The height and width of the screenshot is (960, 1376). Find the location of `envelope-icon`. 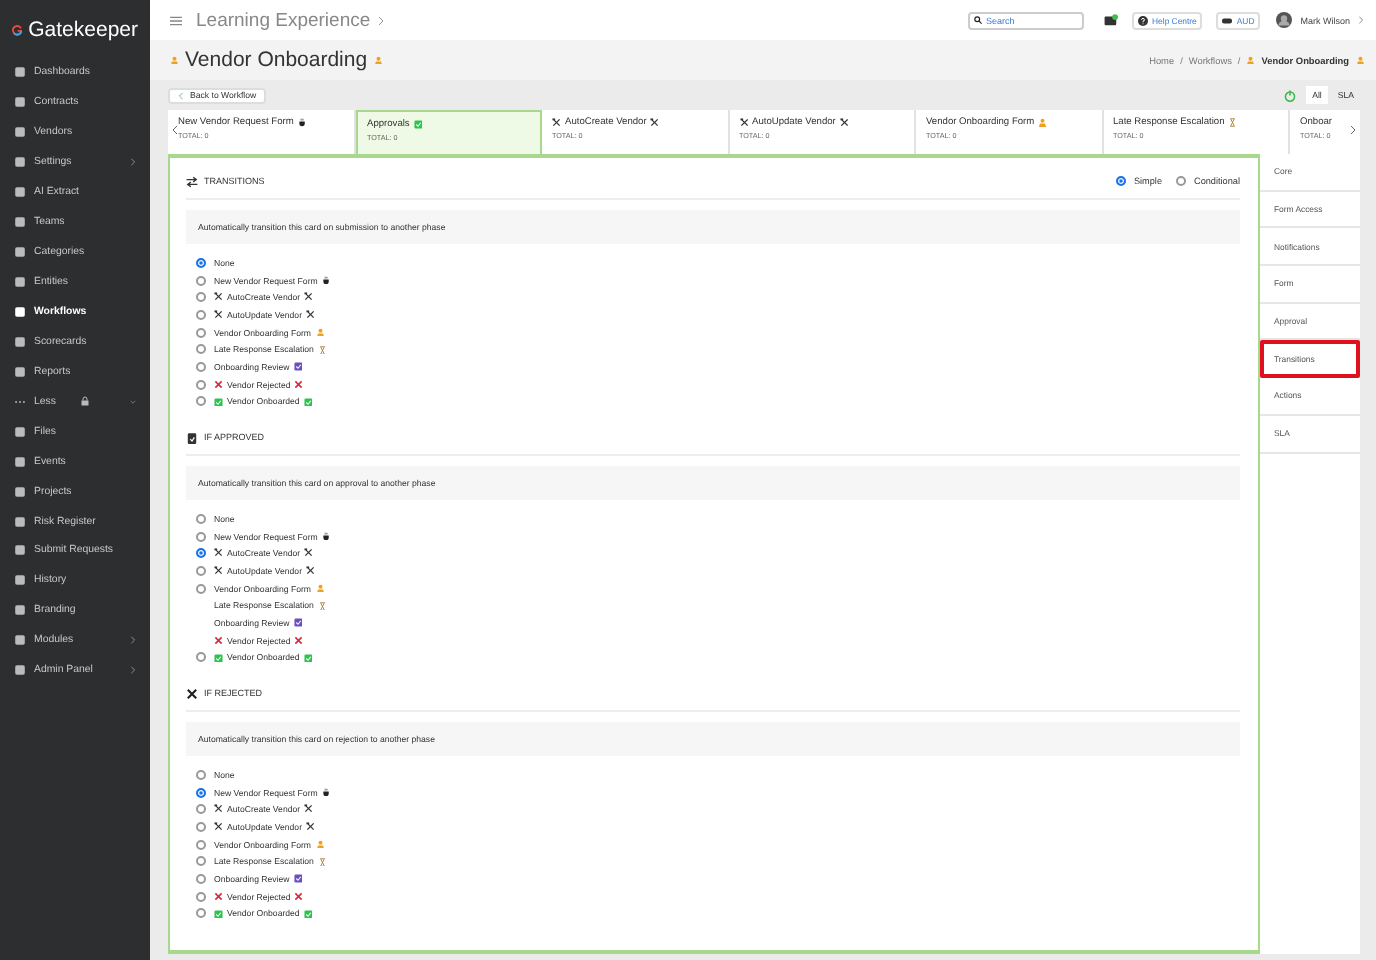

envelope-icon is located at coordinates (1111, 20).